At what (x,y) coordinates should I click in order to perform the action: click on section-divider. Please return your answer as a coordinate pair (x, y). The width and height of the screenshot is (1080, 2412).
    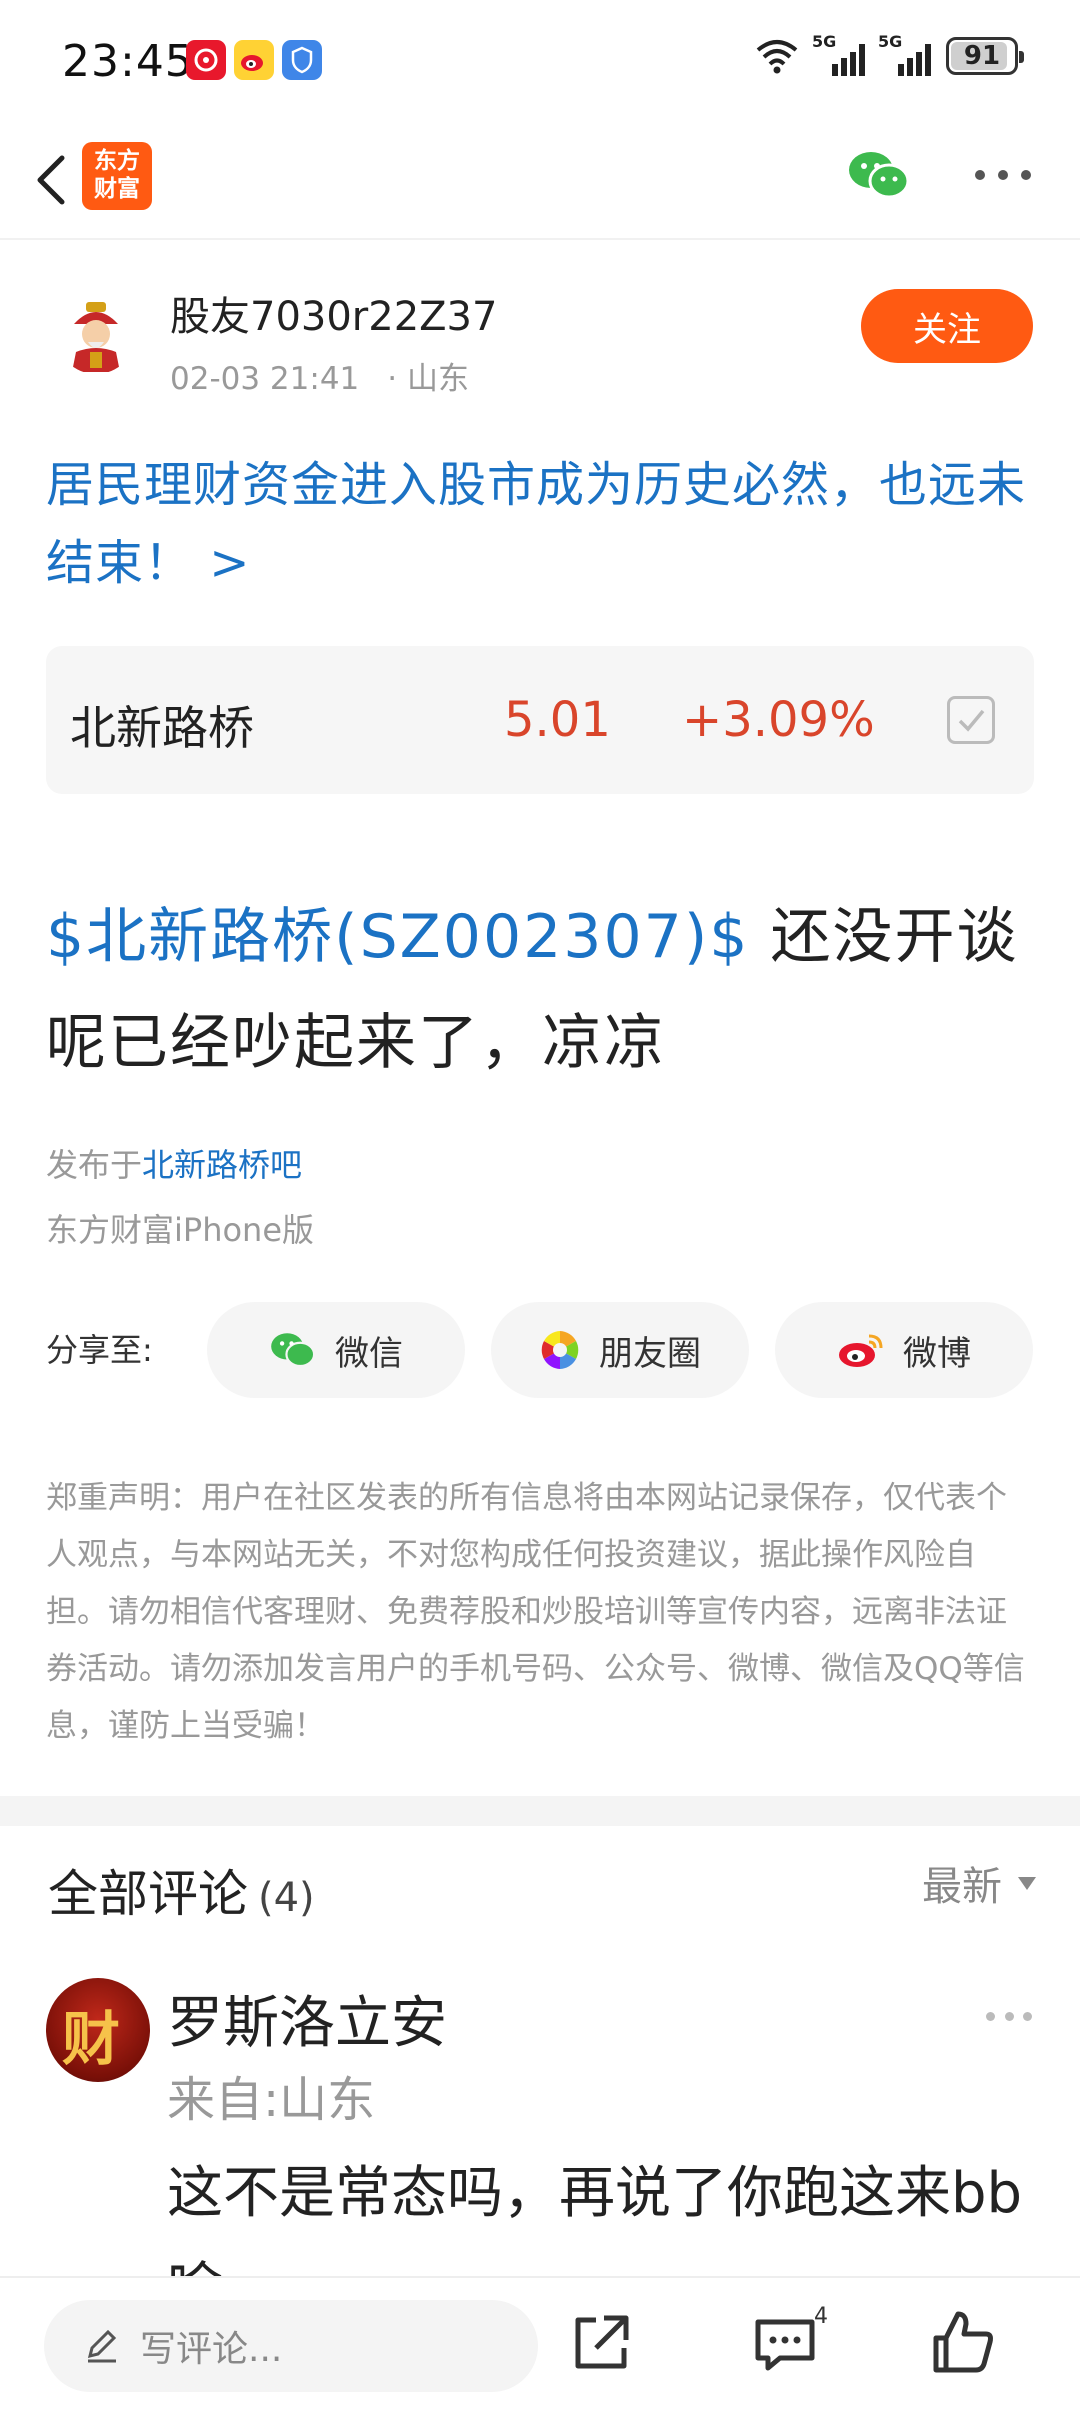
    Looking at the image, I should click on (540, 1811).